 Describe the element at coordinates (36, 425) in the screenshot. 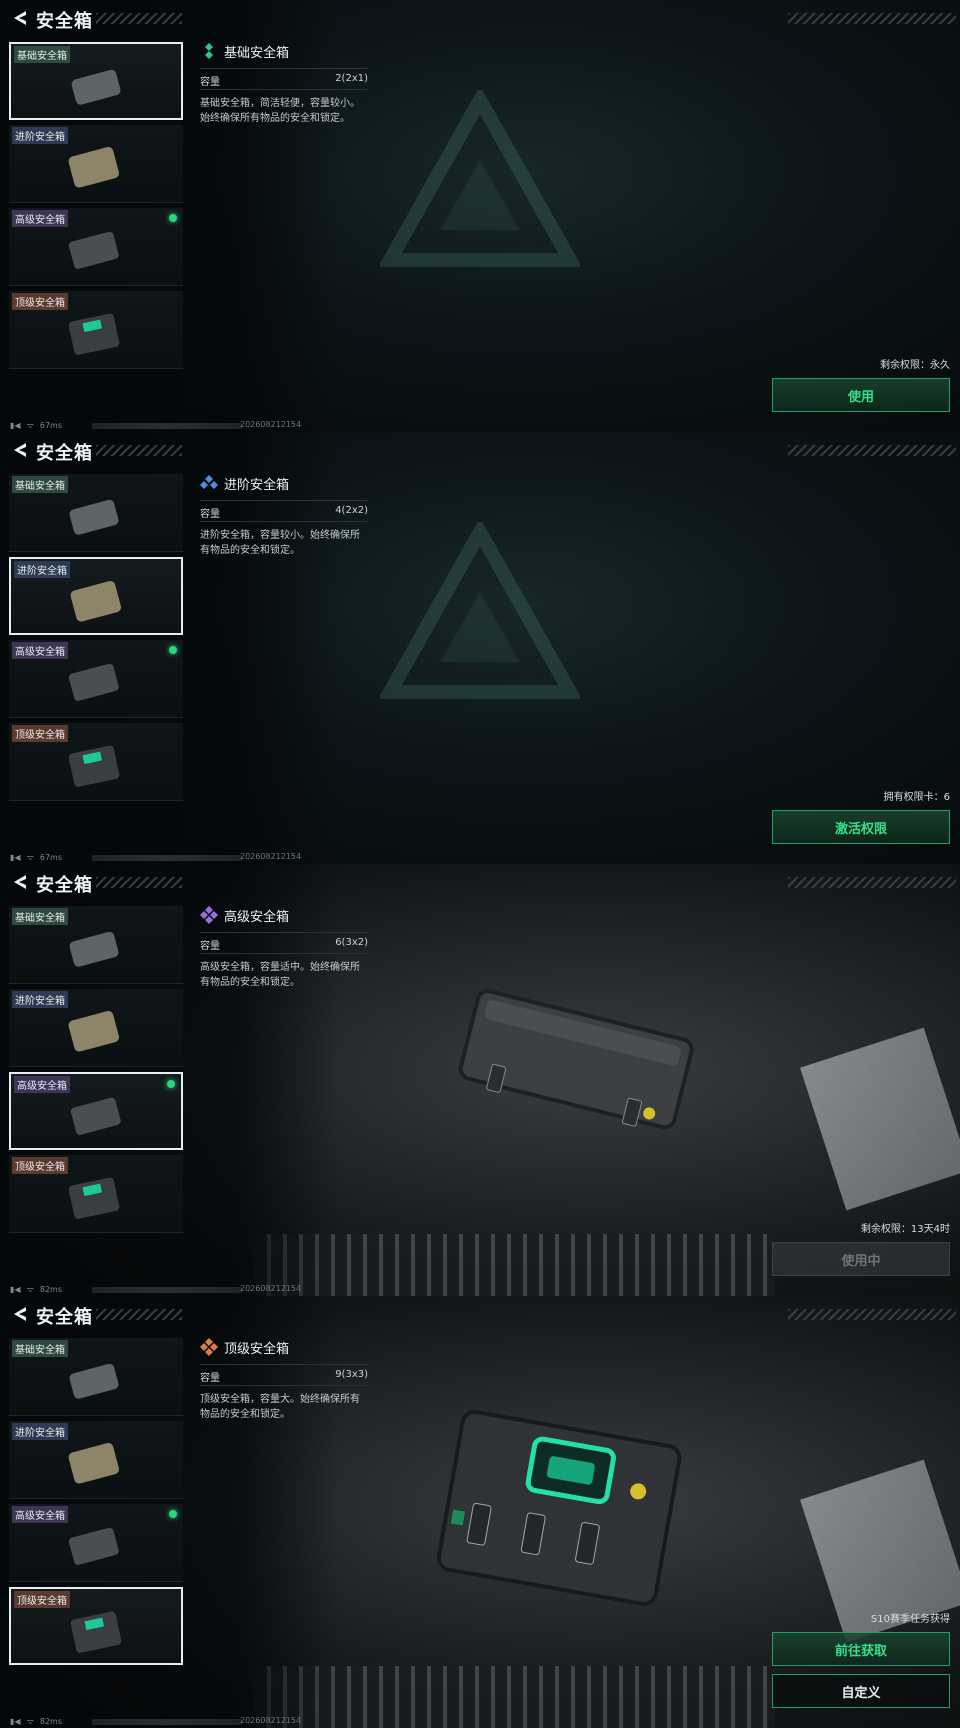

I see `status-bar: ▮◀ ᯤ 67ms` at that location.